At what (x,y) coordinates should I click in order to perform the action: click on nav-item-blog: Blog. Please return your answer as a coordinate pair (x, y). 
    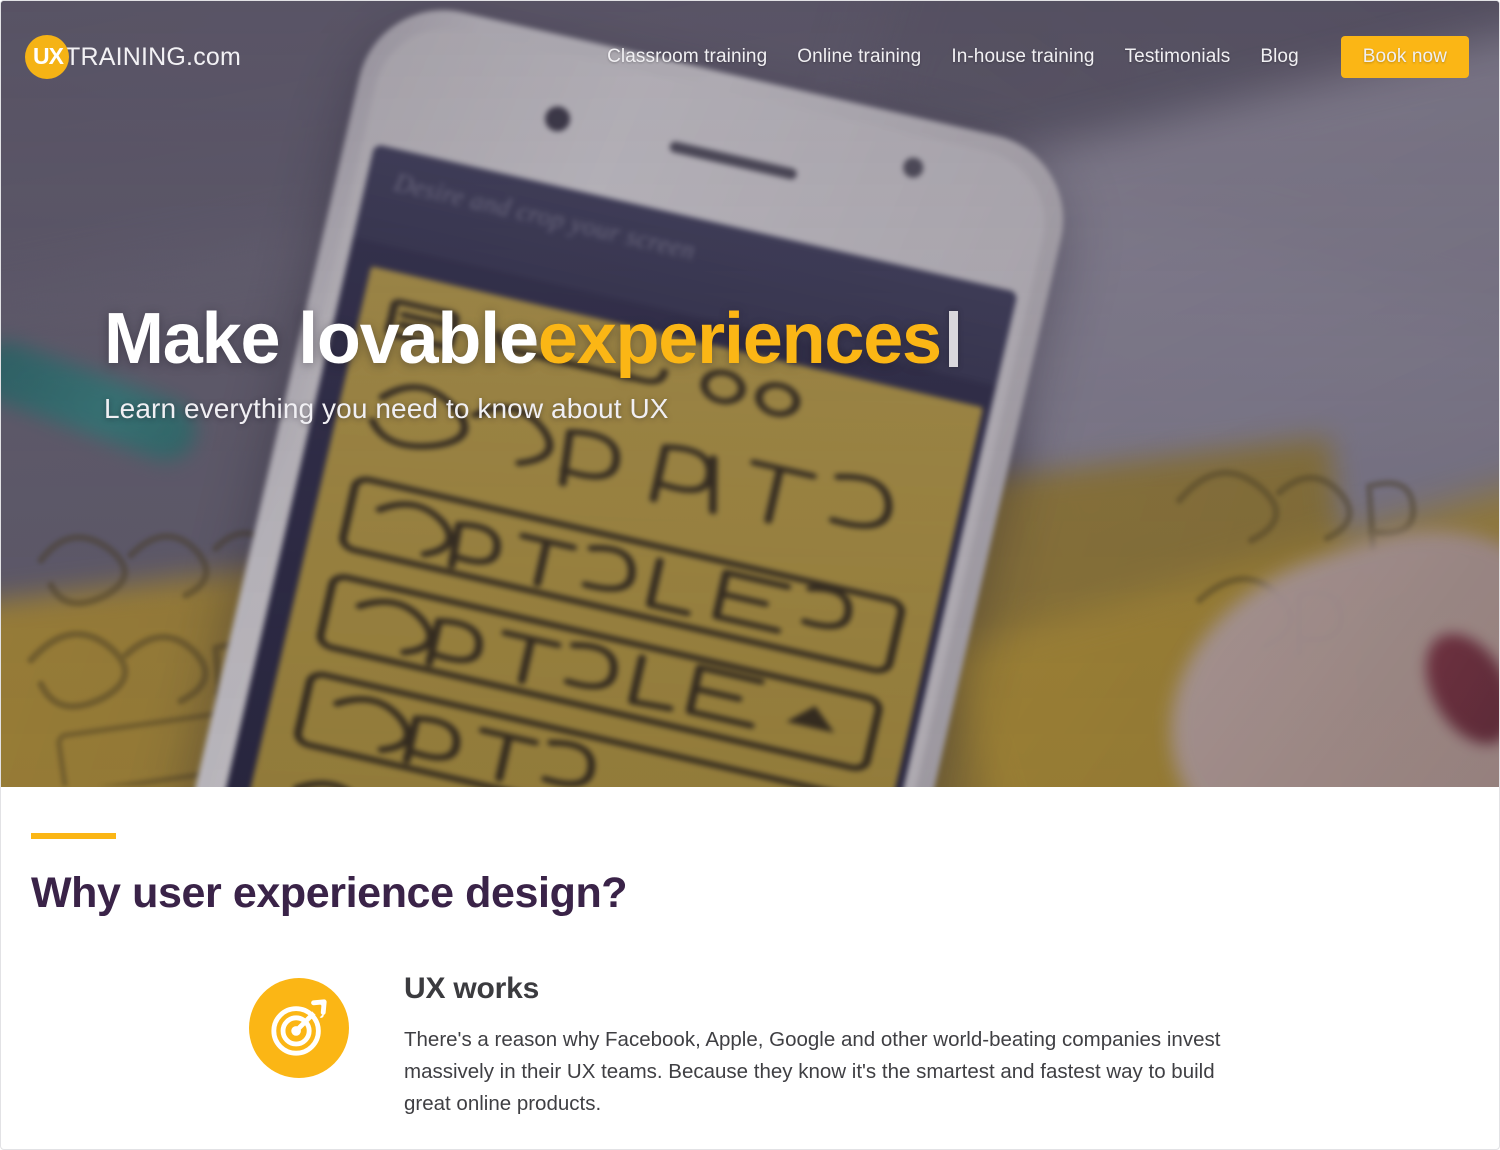
    Looking at the image, I should click on (1279, 57).